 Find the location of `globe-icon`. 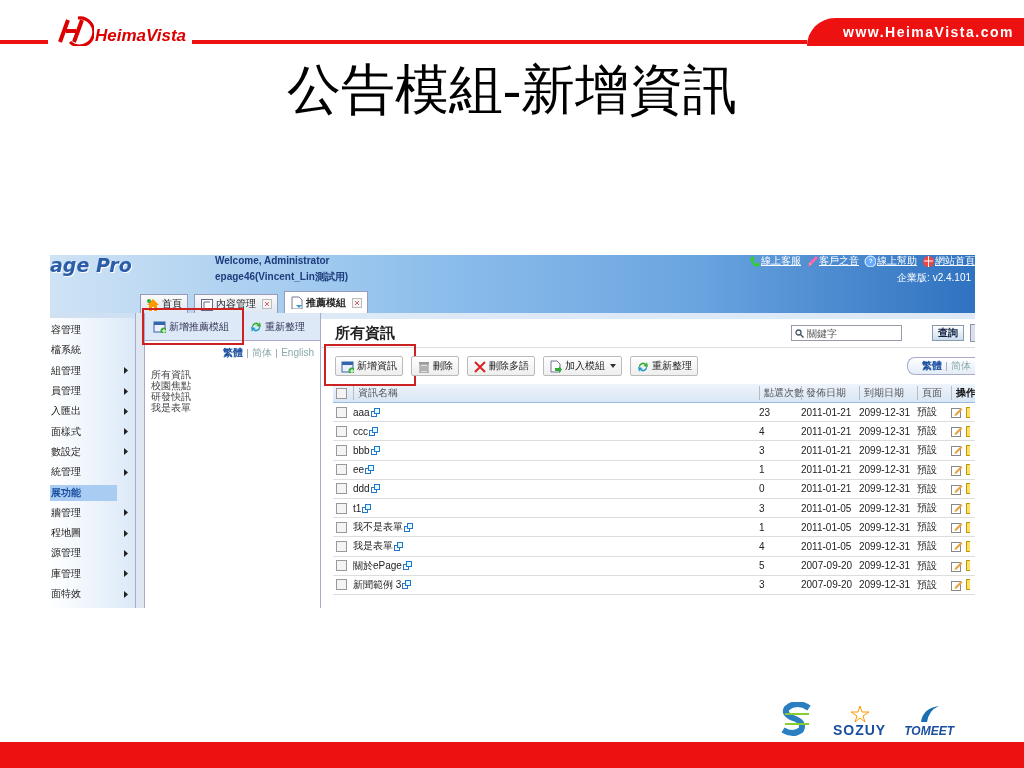

globe-icon is located at coordinates (928, 261).